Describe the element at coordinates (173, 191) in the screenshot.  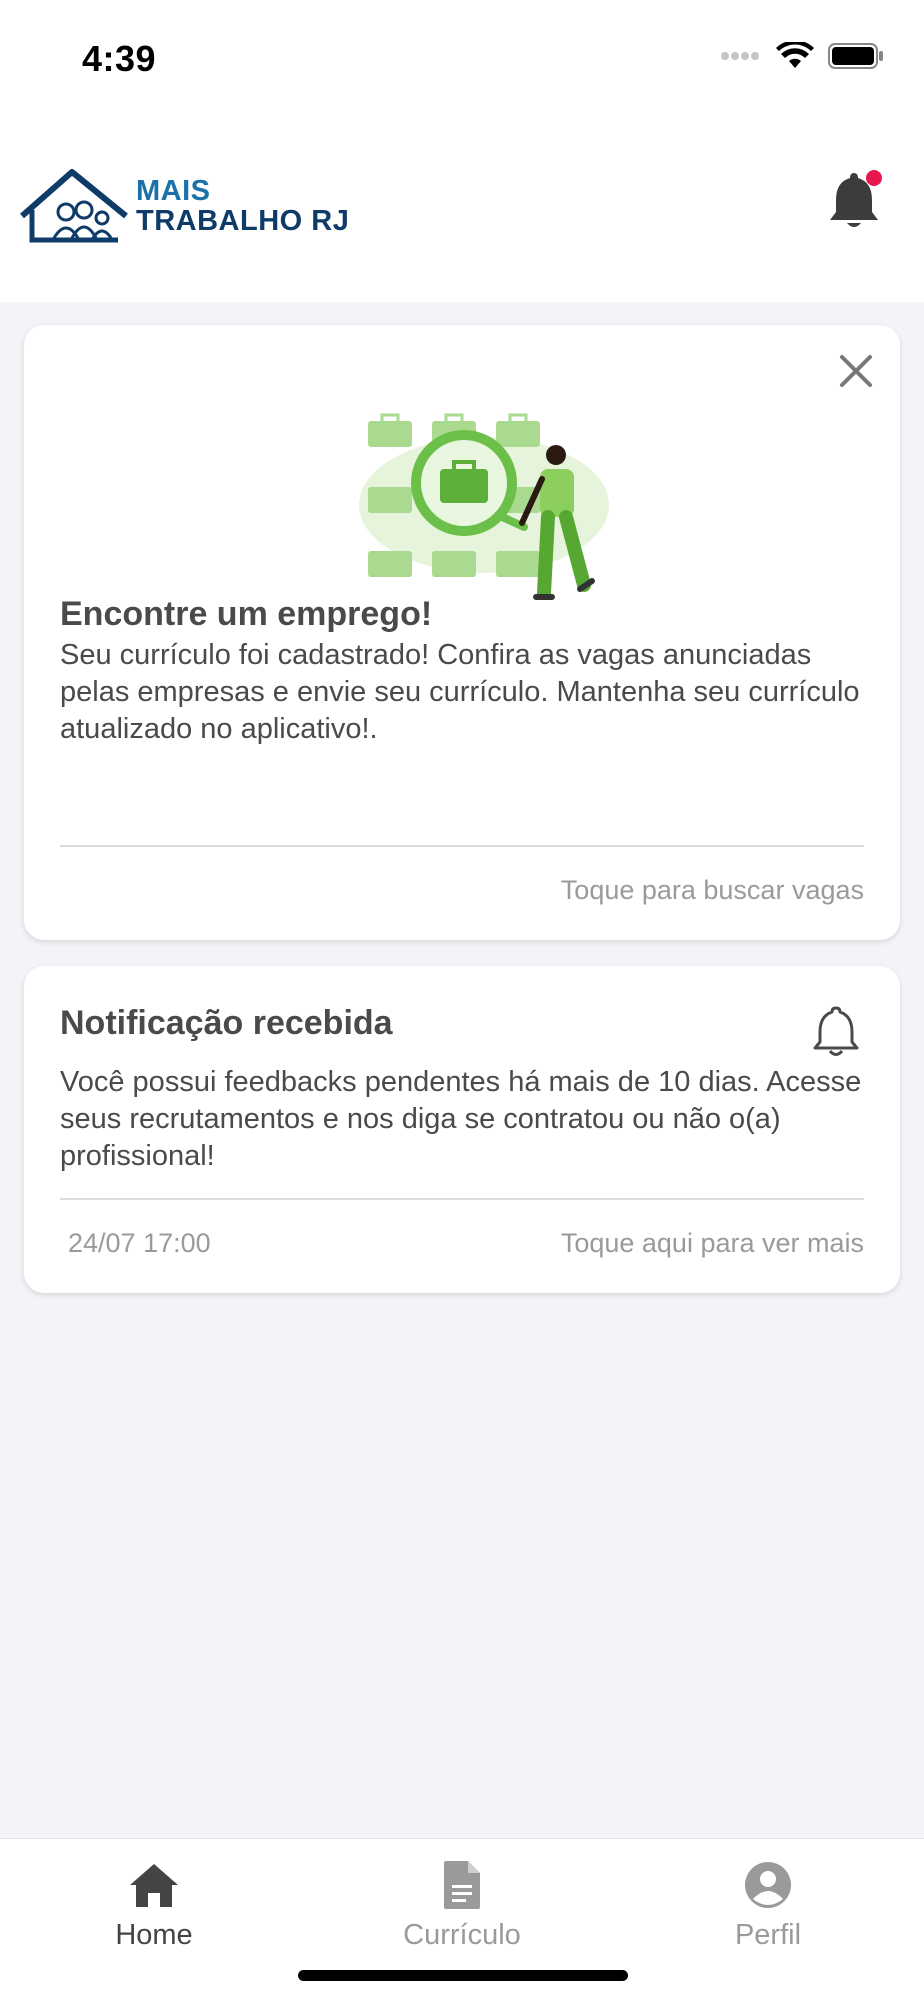
I see `logo-line1: MAIS` at that location.